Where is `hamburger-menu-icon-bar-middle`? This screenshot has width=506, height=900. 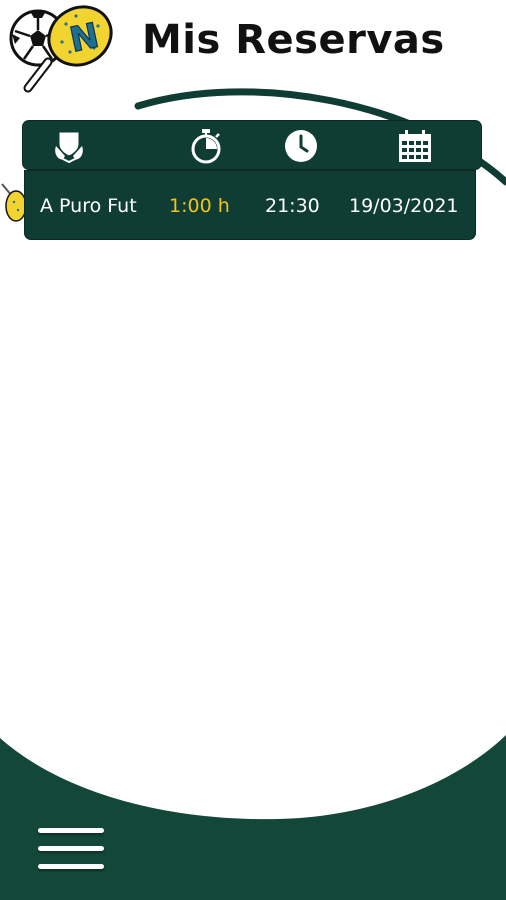
hamburger-menu-icon-bar-middle is located at coordinates (71, 848).